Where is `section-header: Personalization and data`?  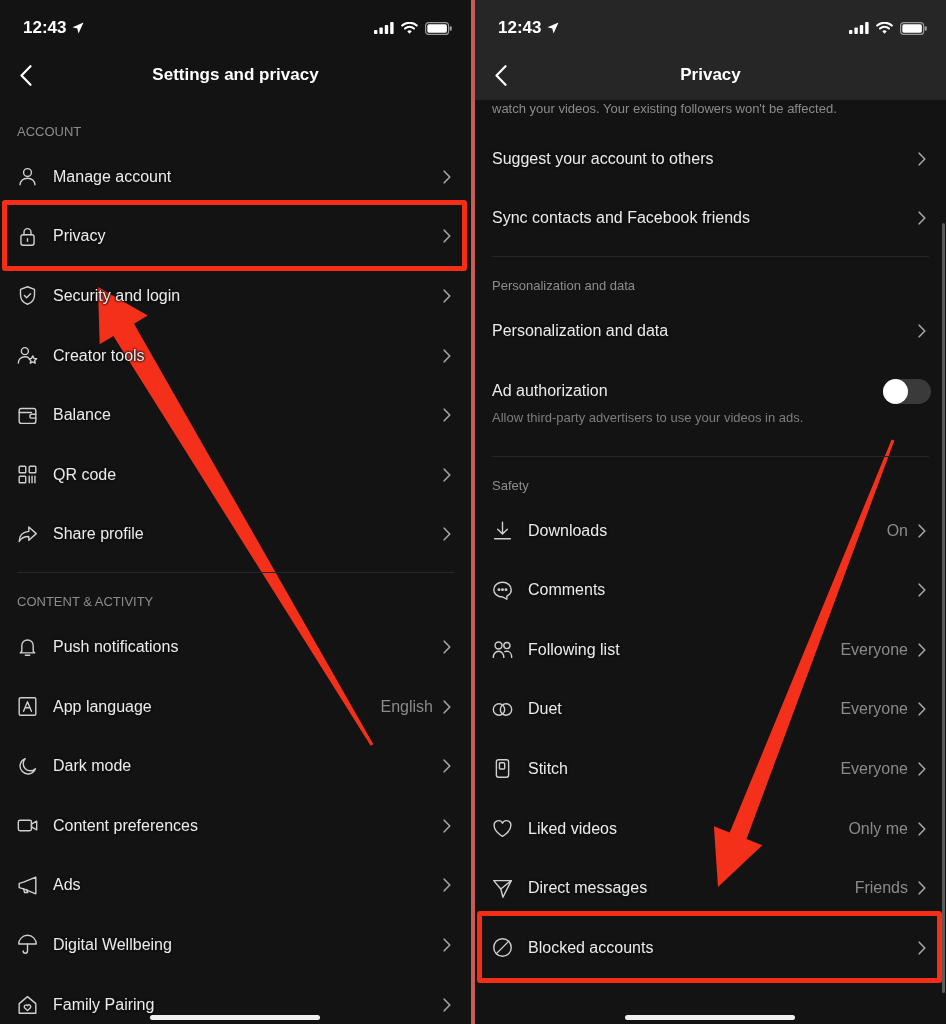
section-header: Personalization and data is located at coordinates (564, 286).